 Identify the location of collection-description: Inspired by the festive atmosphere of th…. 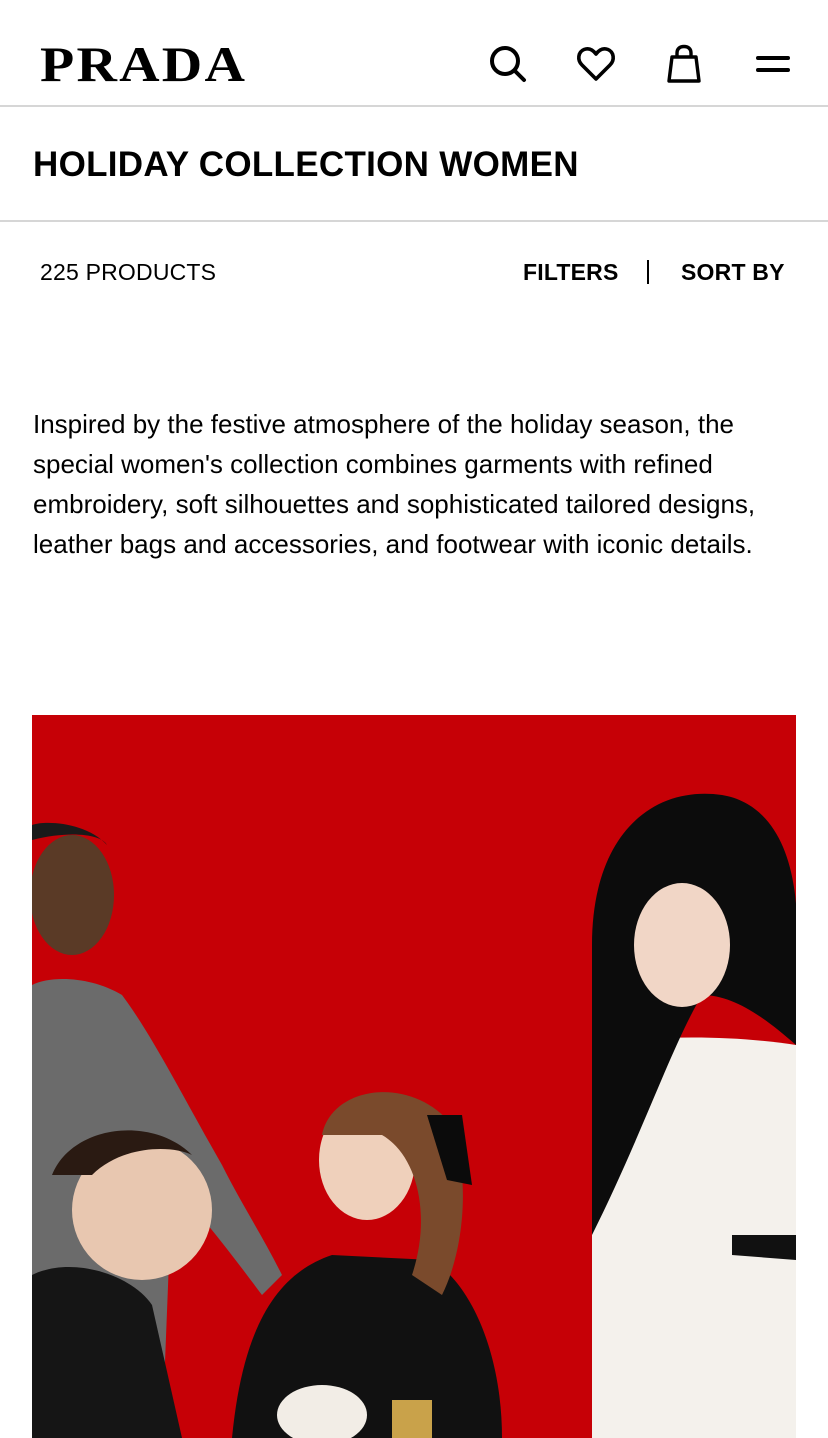
(394, 484).